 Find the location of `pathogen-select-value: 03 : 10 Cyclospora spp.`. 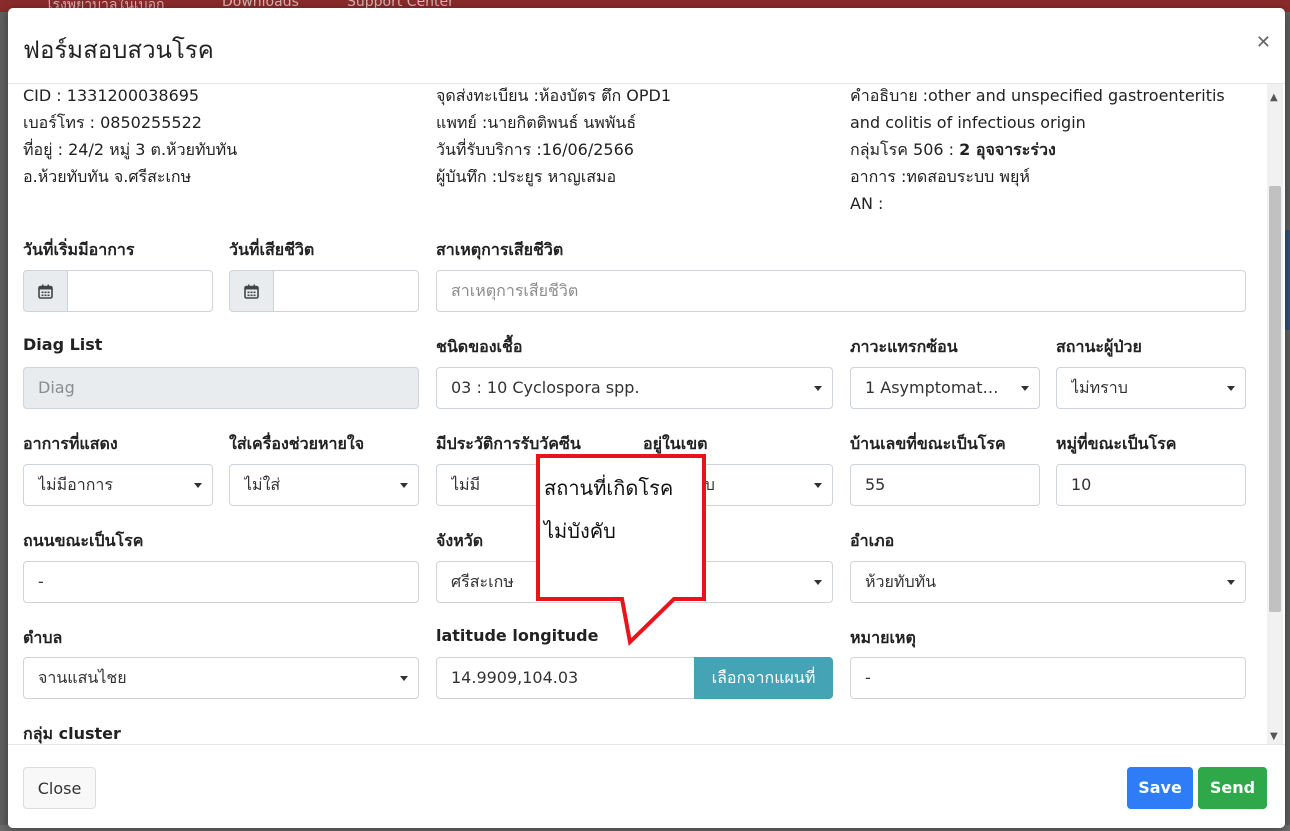

pathogen-select-value: 03 : 10 Cyclospora spp. is located at coordinates (545, 387).